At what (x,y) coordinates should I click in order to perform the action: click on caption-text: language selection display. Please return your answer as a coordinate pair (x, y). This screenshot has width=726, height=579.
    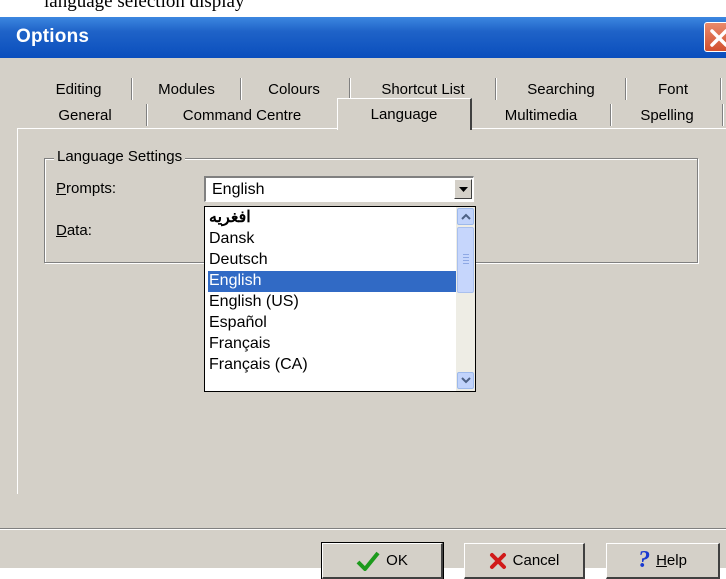
    Looking at the image, I should click on (144, 6).